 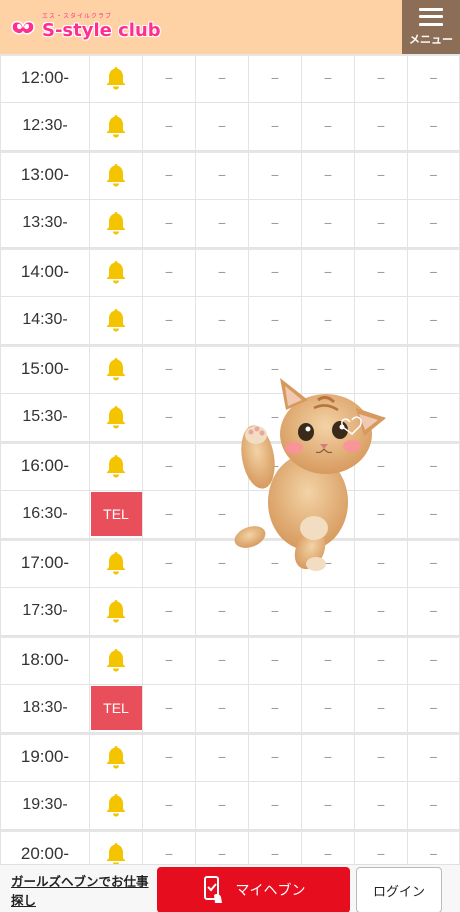 I want to click on logo-mark-icon, so click(x=23, y=27).